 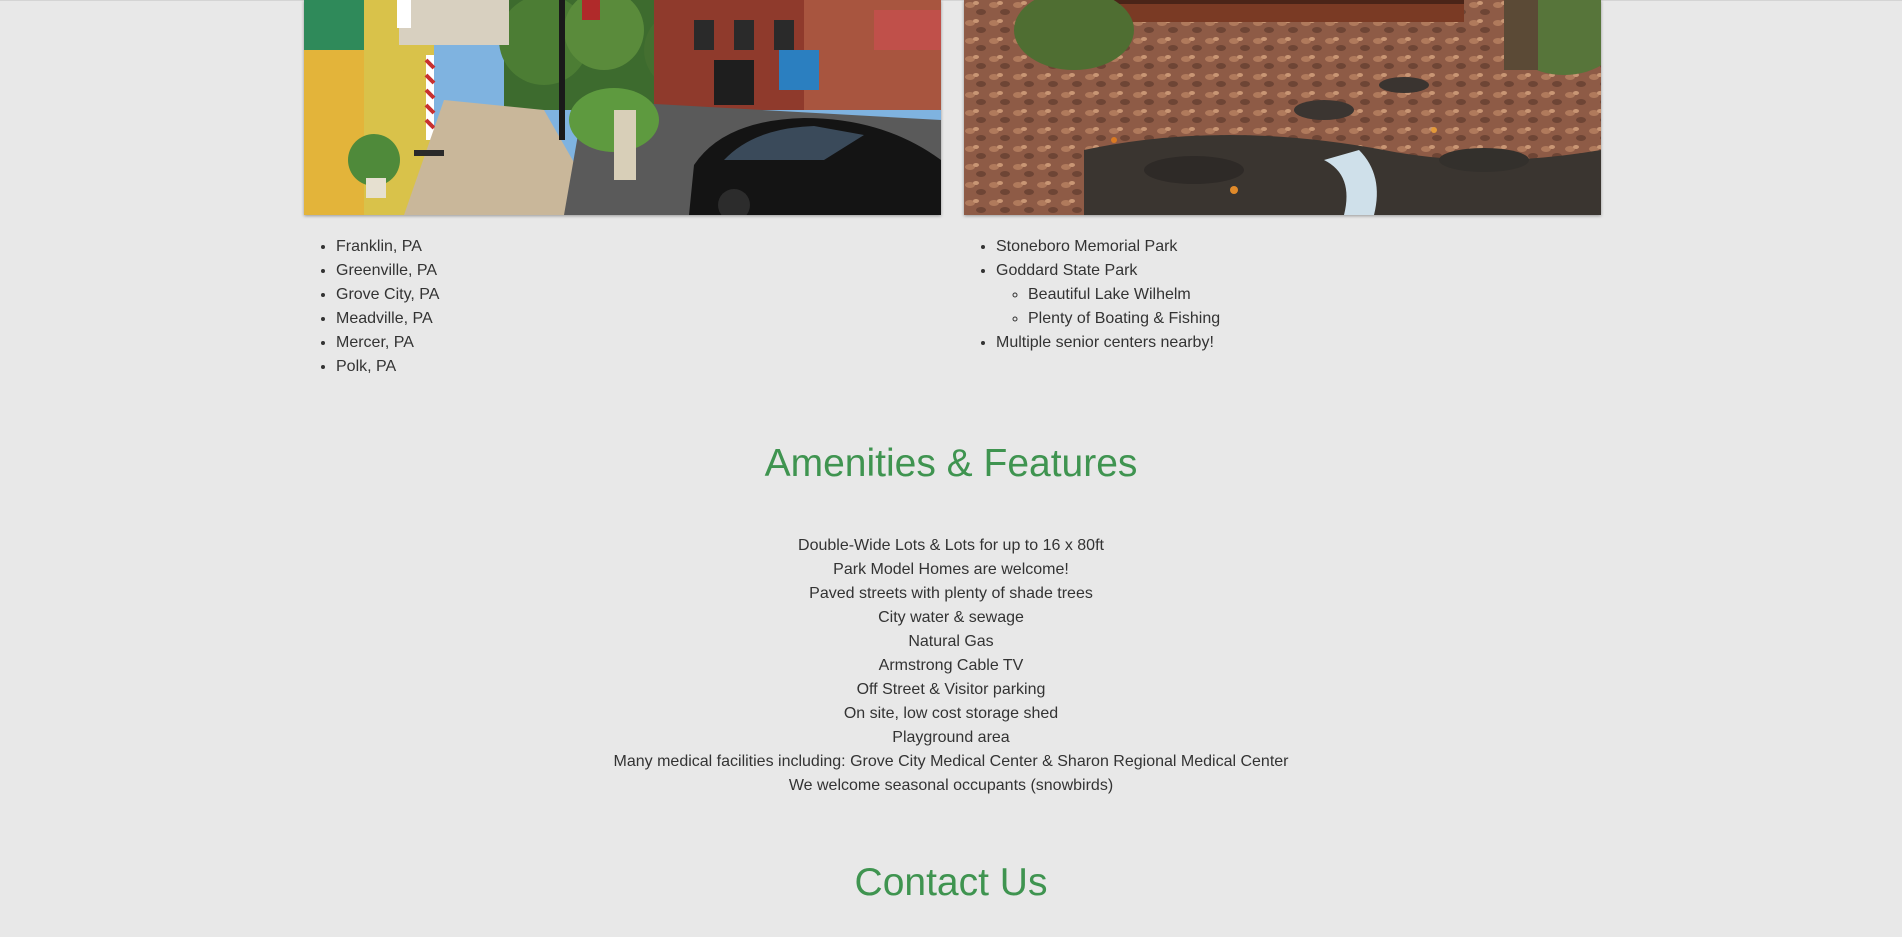 What do you see at coordinates (951, 882) in the screenshot?
I see `contact-heading: Contact Us` at bounding box center [951, 882].